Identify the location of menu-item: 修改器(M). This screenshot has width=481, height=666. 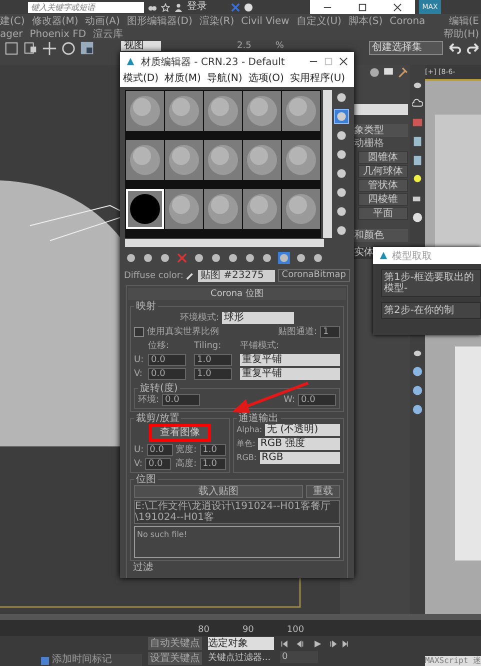
(55, 21).